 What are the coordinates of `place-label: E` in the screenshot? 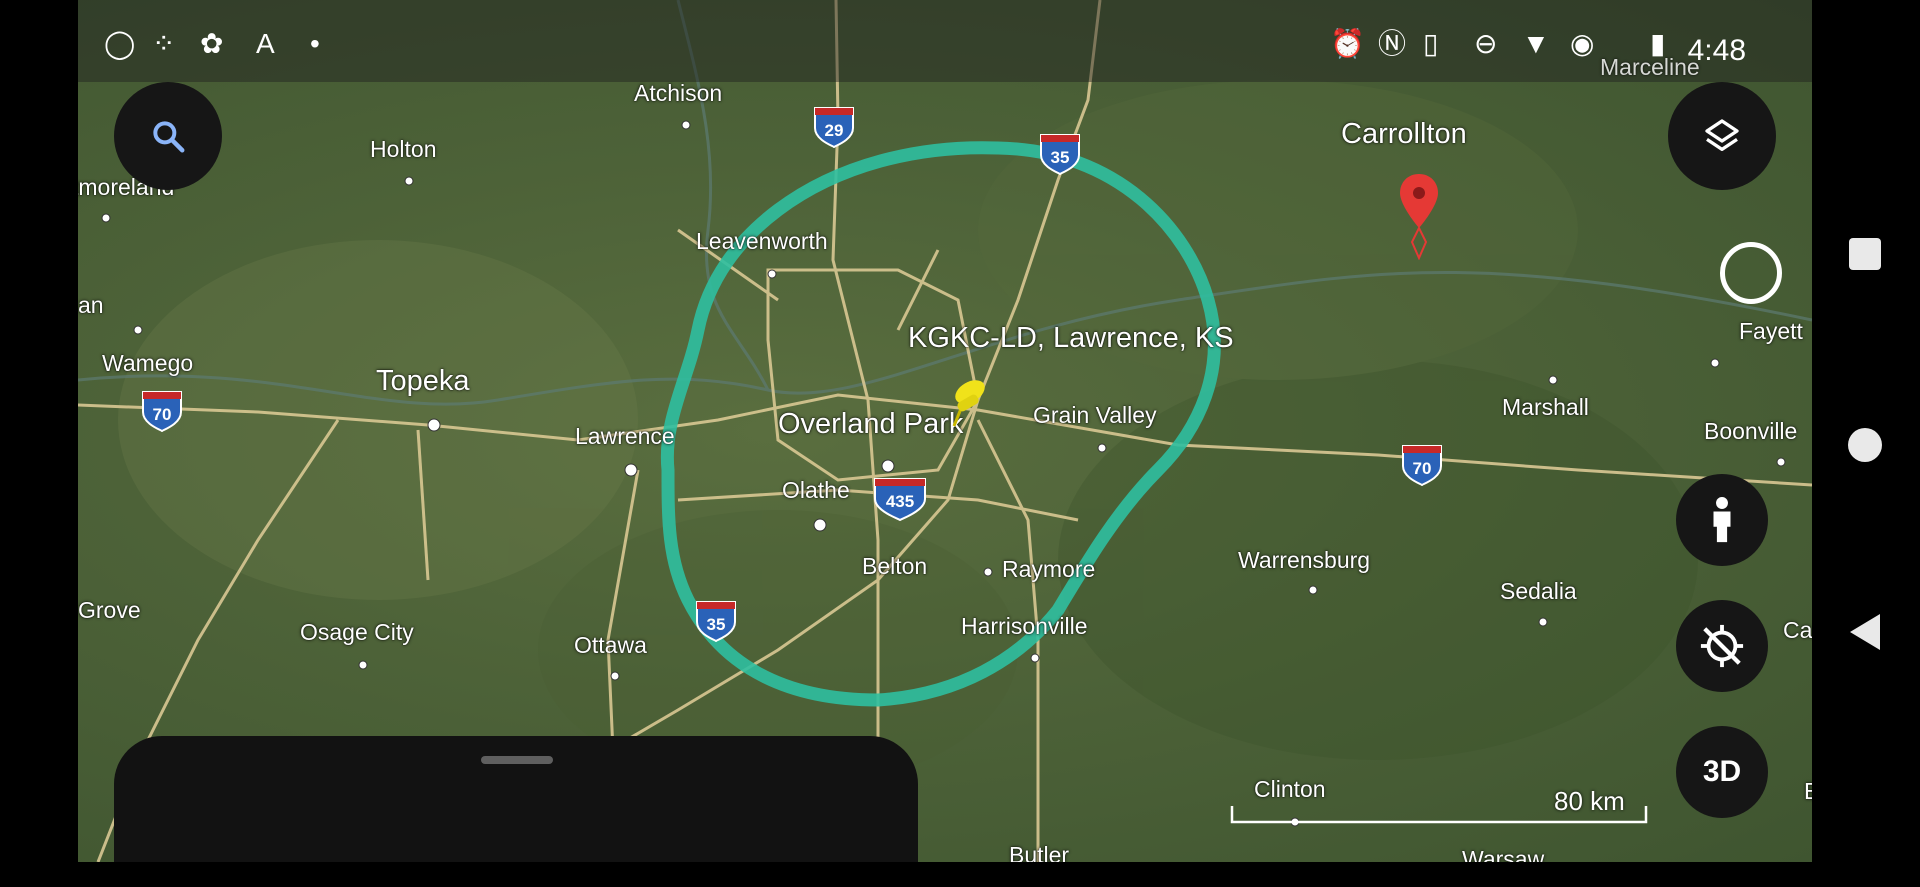 It's located at (1808, 791).